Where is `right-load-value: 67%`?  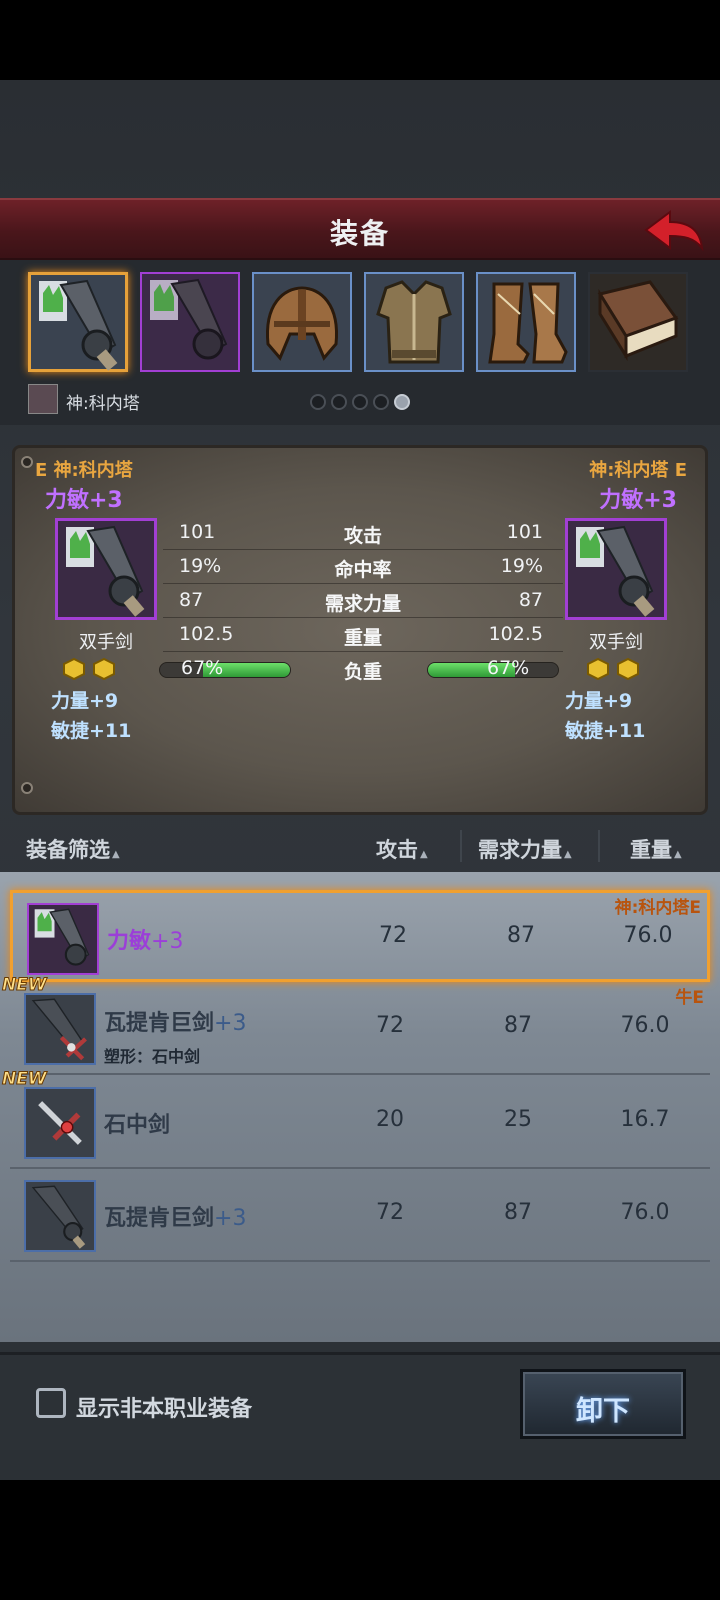 right-load-value: 67% is located at coordinates (508, 668).